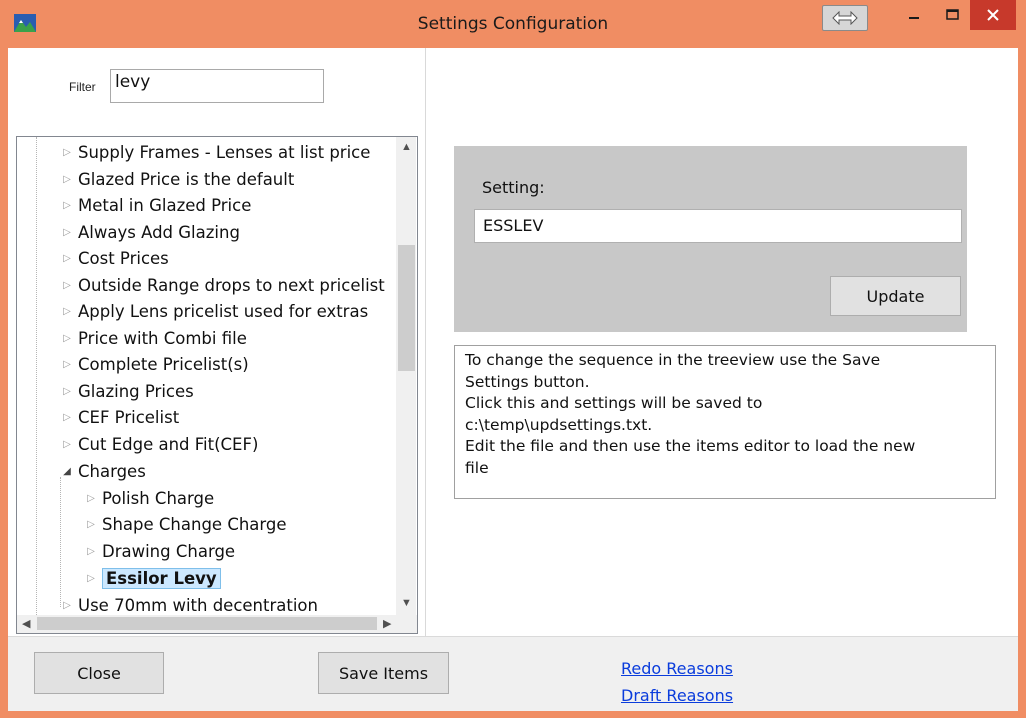 The image size is (1026, 718). I want to click on scroll-right-icon: ▶, so click(387, 623).